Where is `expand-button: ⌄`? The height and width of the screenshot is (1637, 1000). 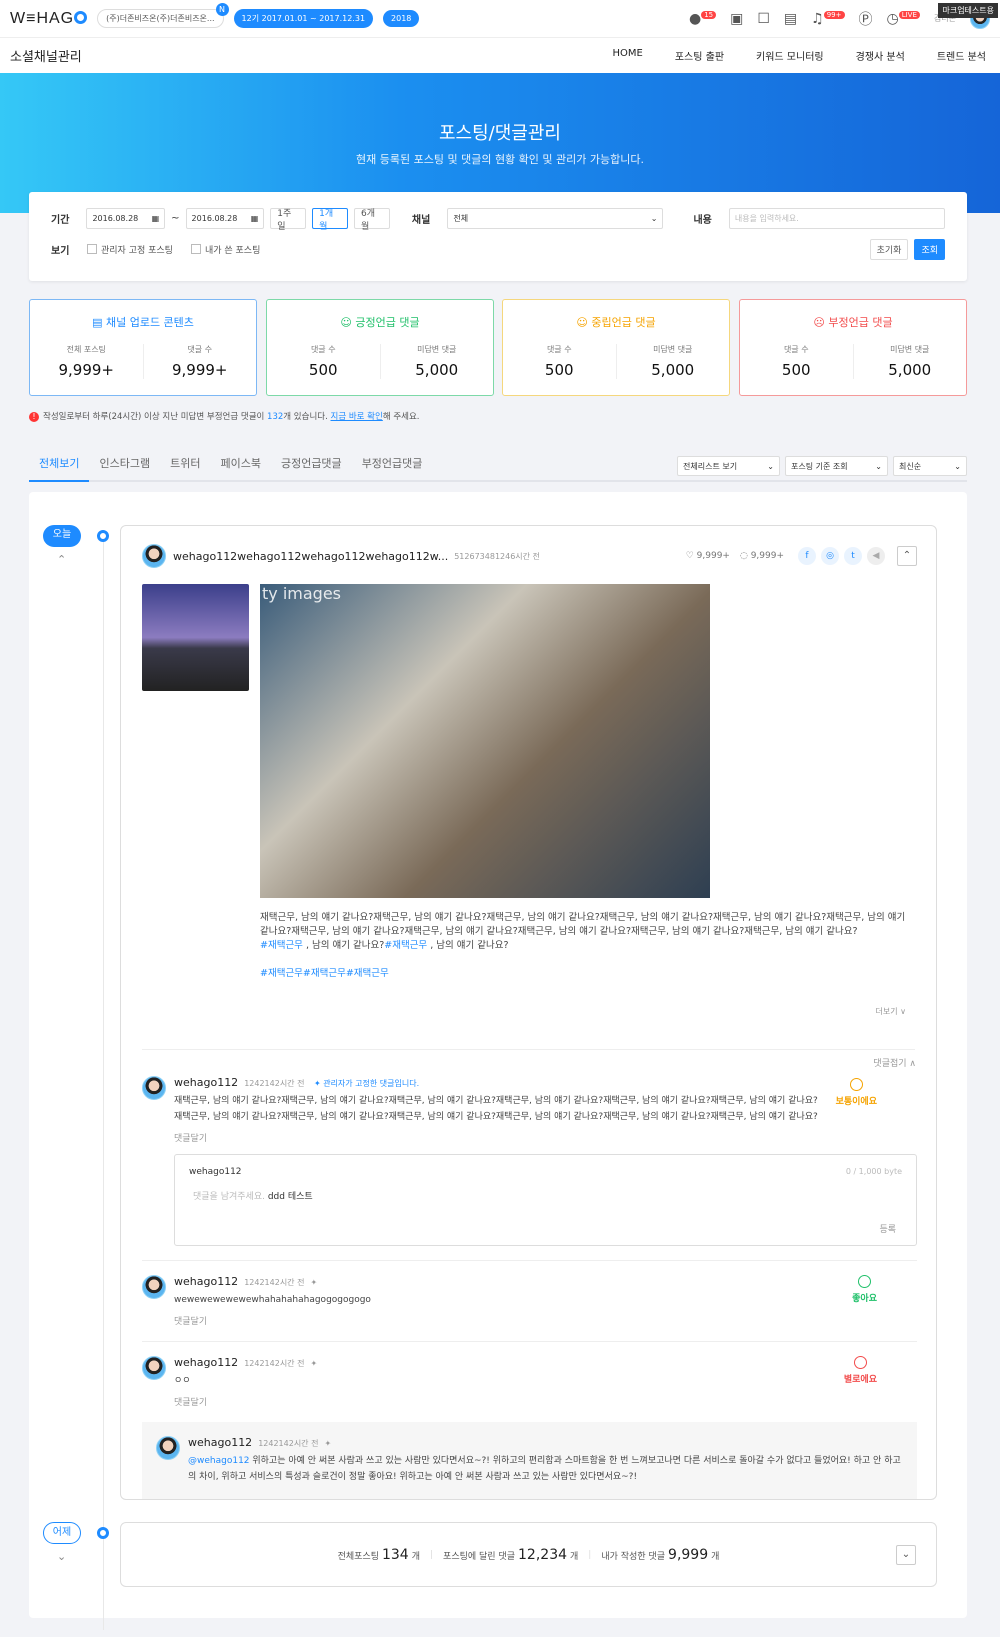
expand-button: ⌄ is located at coordinates (906, 1555).